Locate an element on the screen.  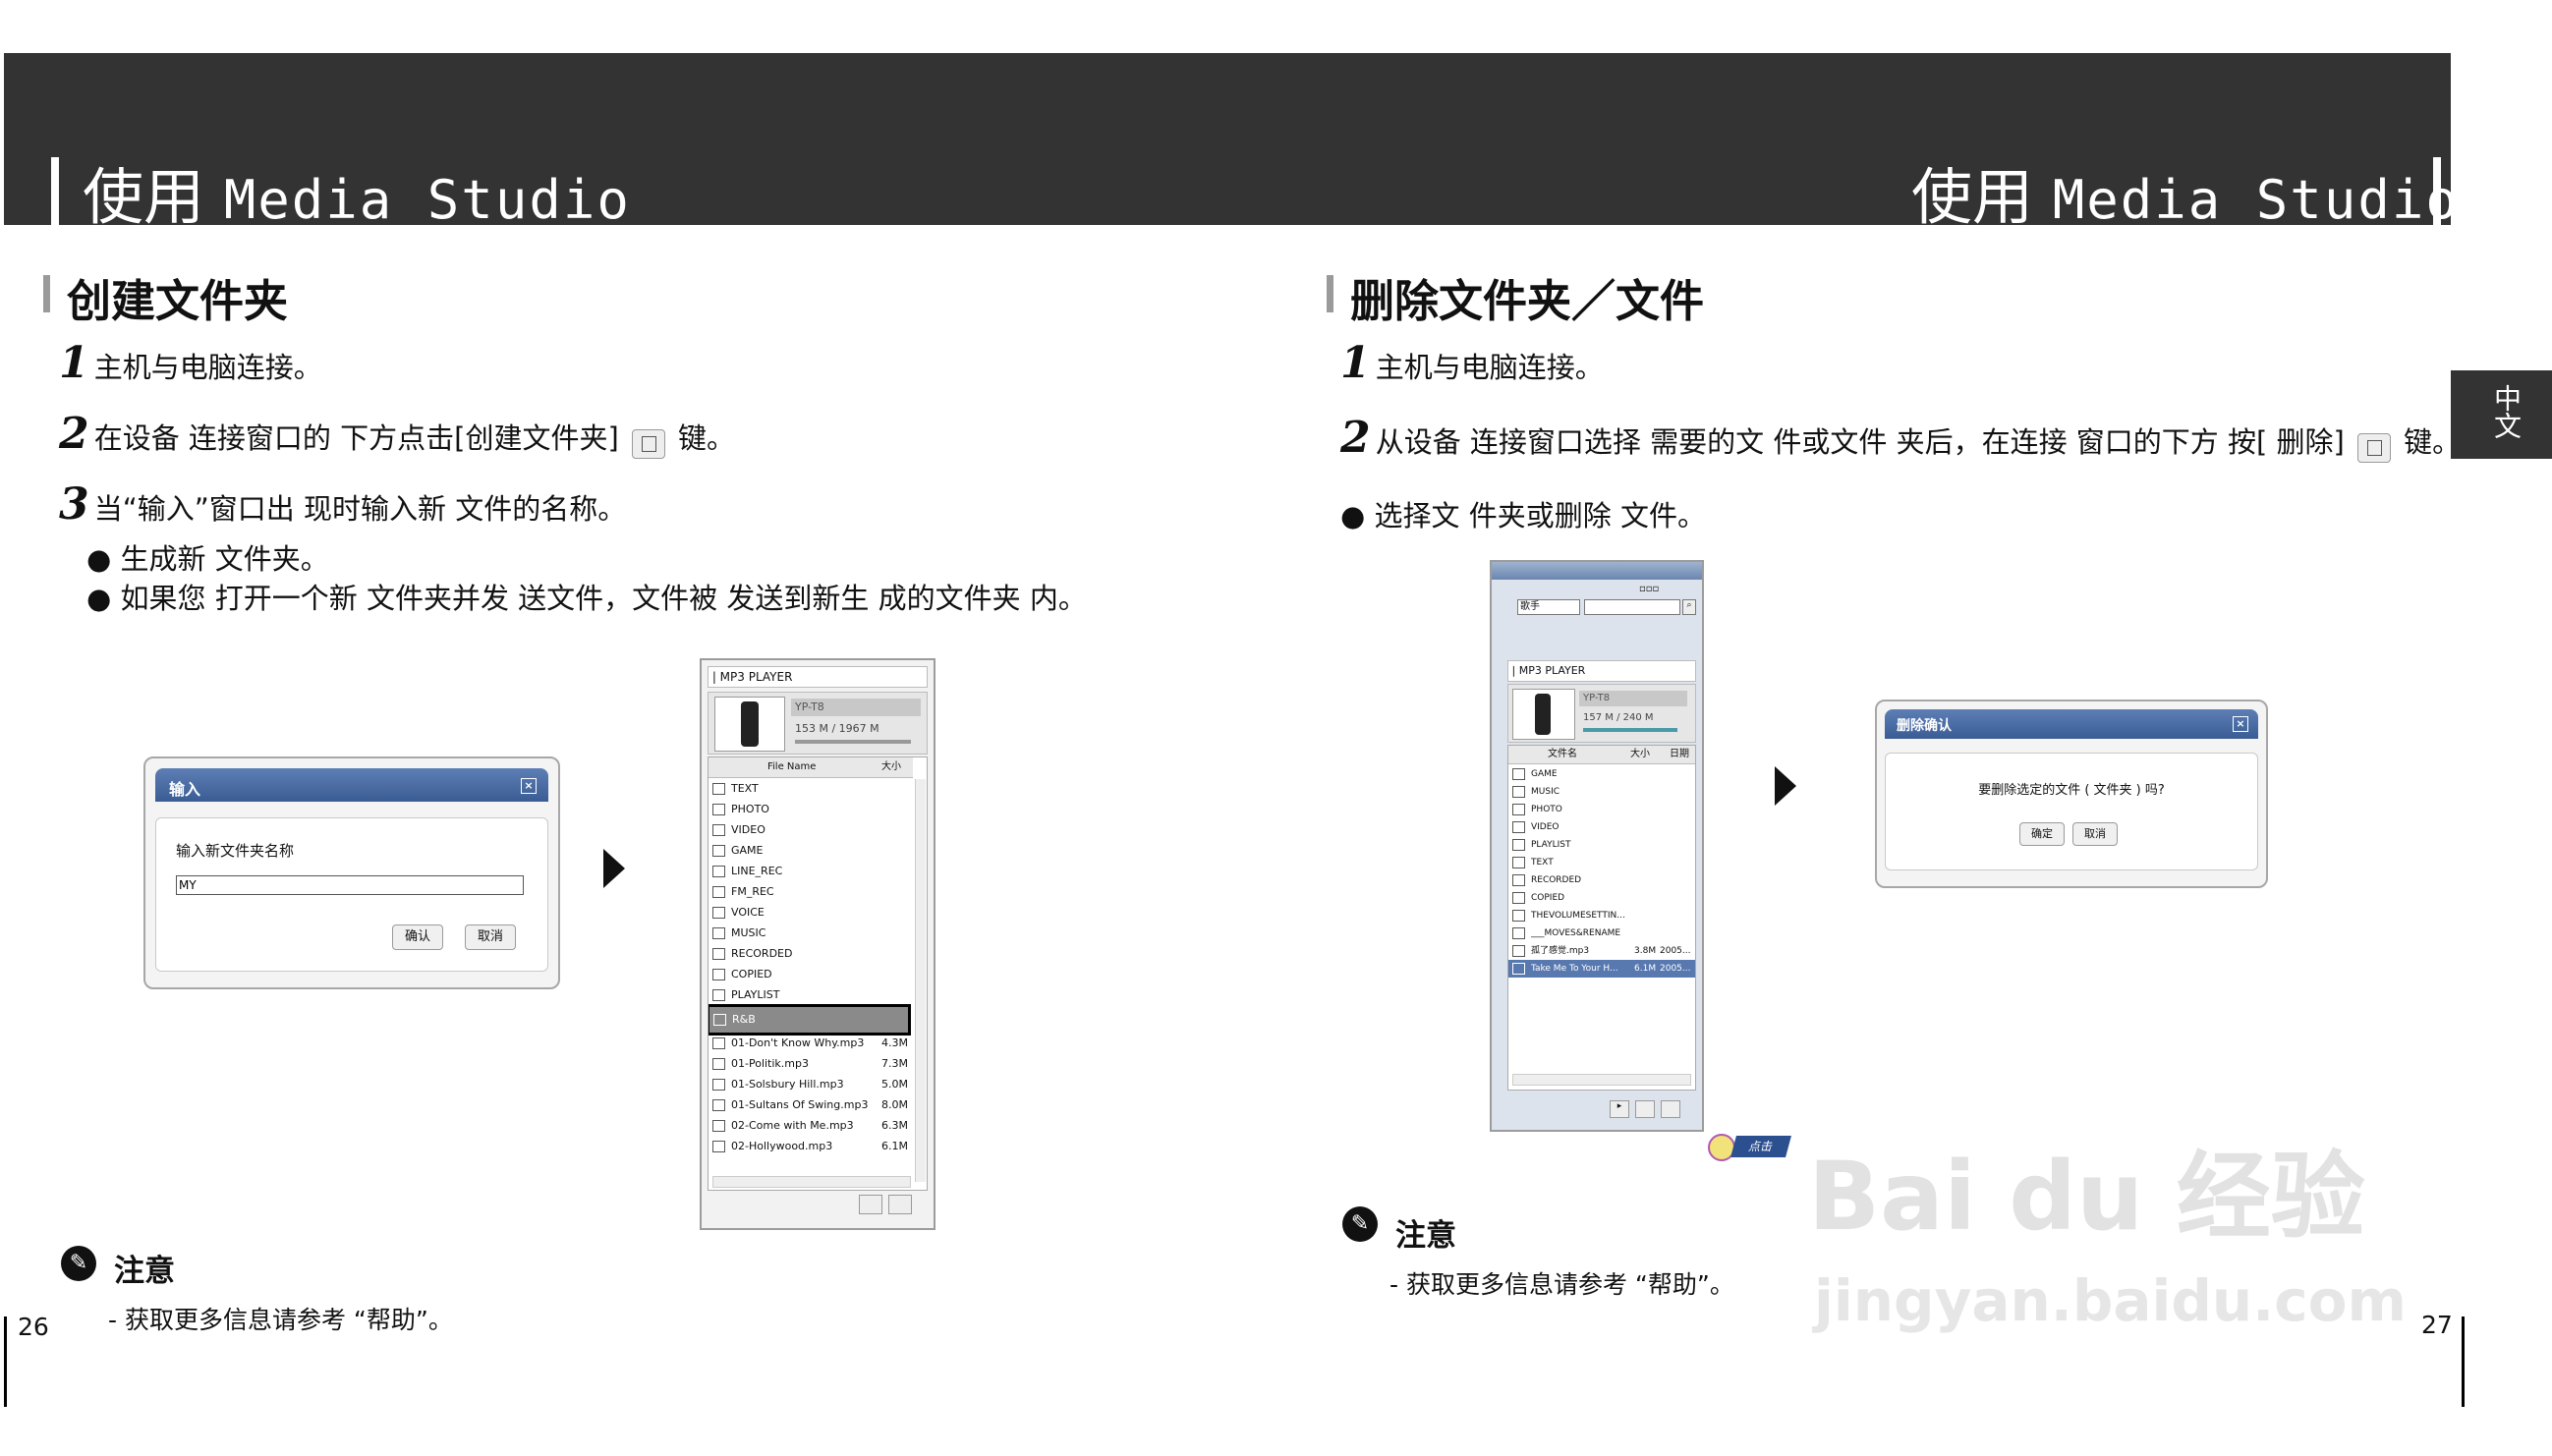
confirm-button: 确定 is located at coordinates (2042, 834).